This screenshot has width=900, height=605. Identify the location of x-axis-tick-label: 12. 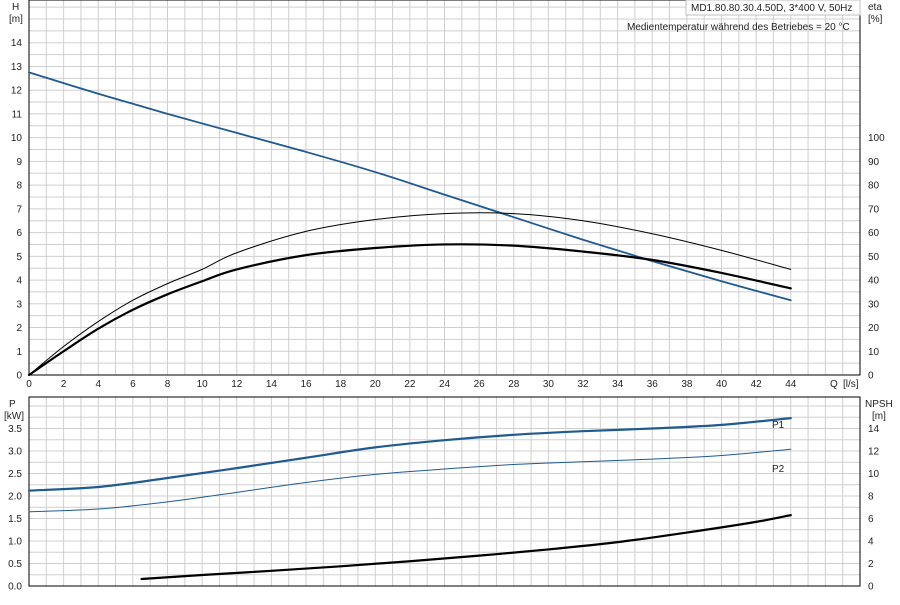
(237, 384).